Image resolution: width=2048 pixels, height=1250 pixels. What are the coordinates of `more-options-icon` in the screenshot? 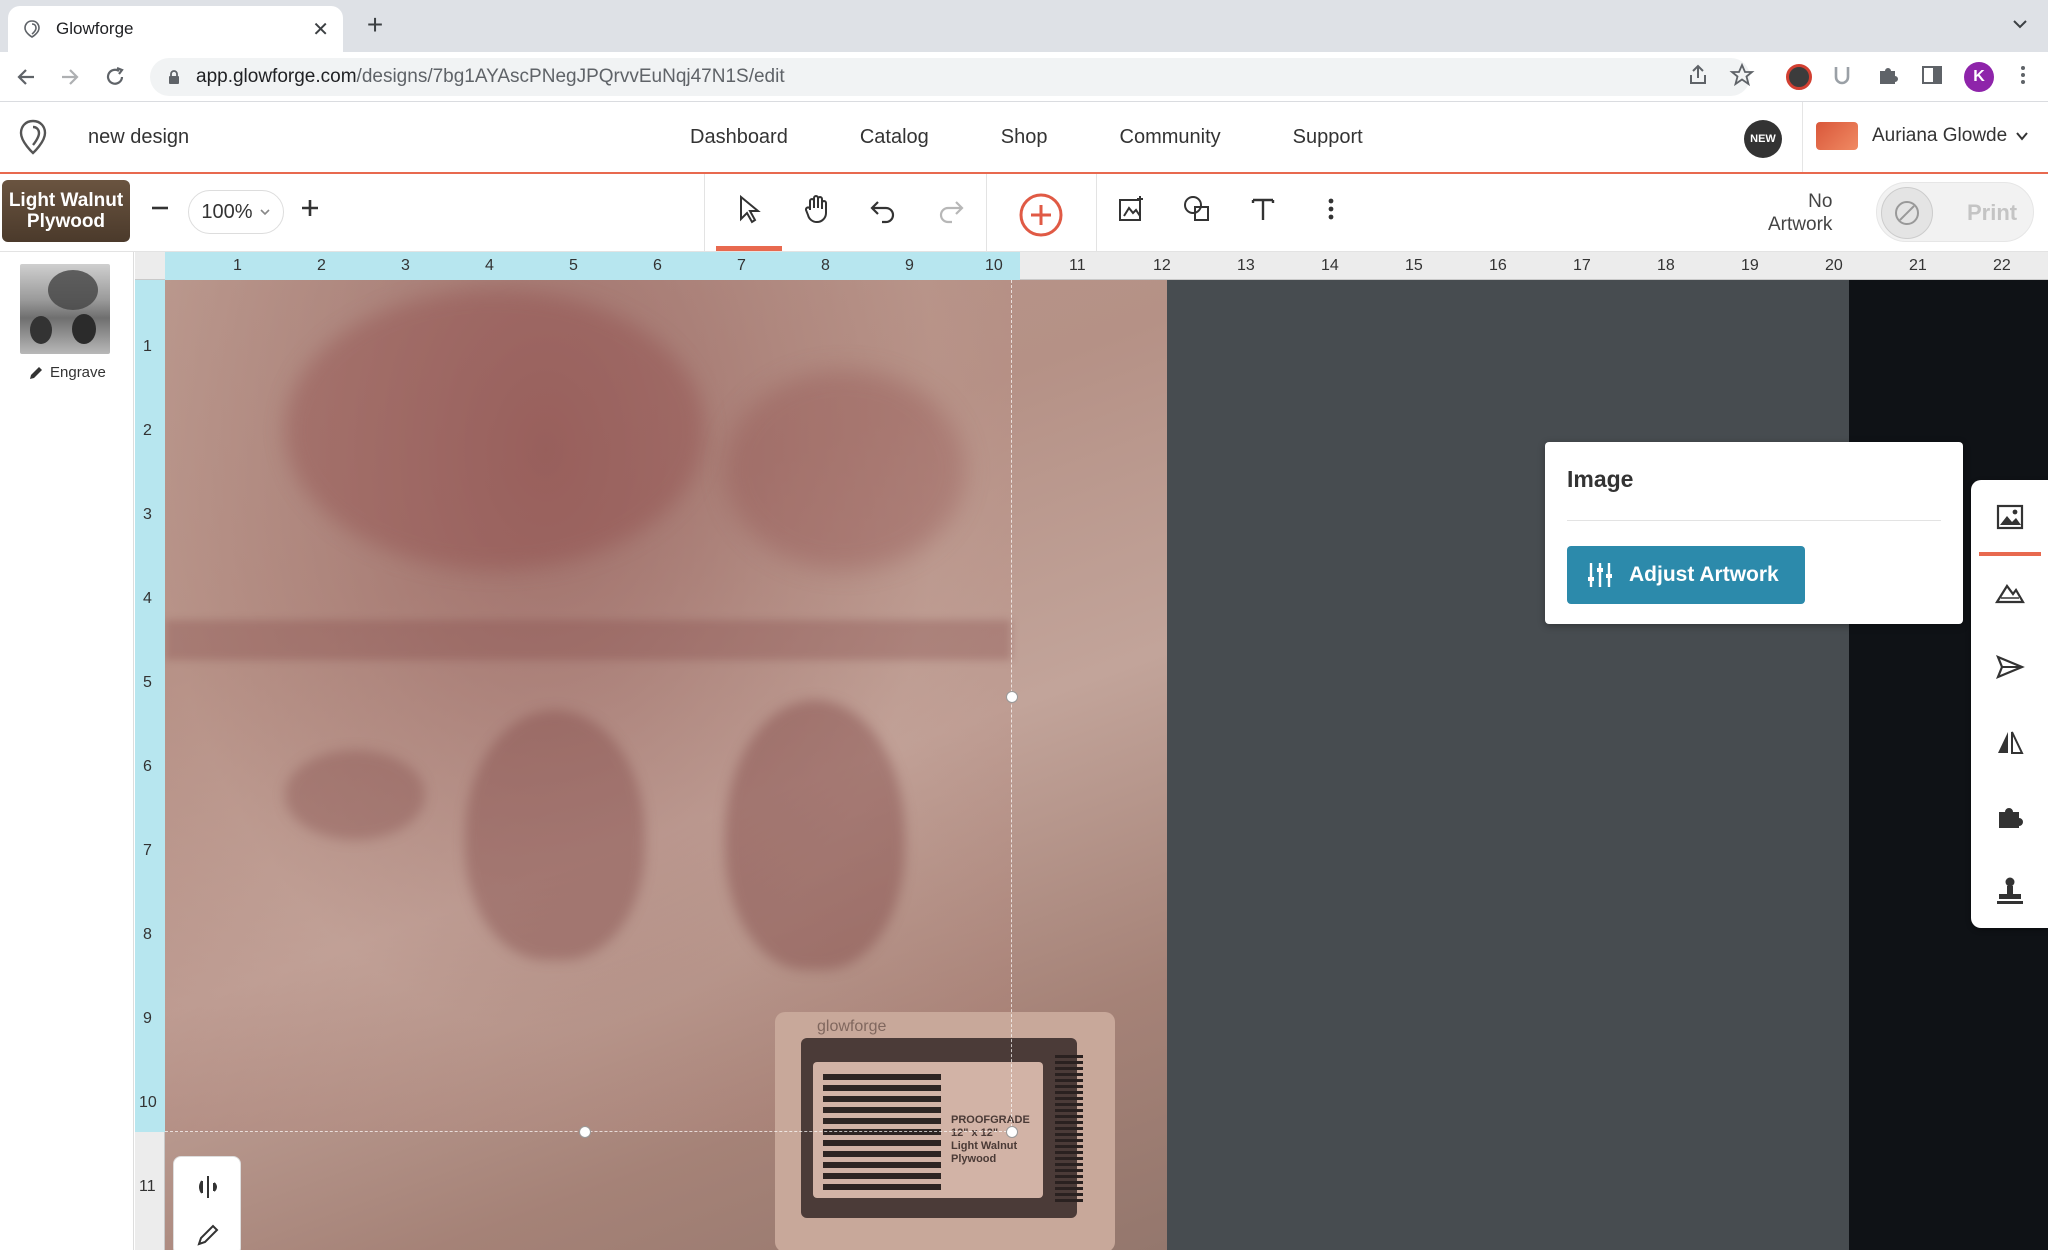 It's located at (1331, 209).